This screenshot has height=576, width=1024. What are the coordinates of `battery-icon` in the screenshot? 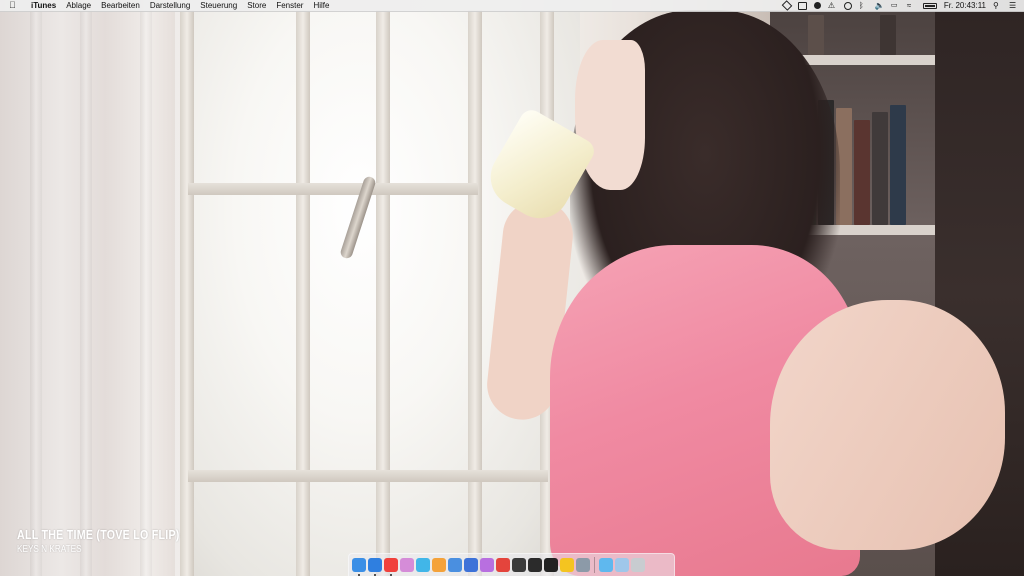 It's located at (929, 5).